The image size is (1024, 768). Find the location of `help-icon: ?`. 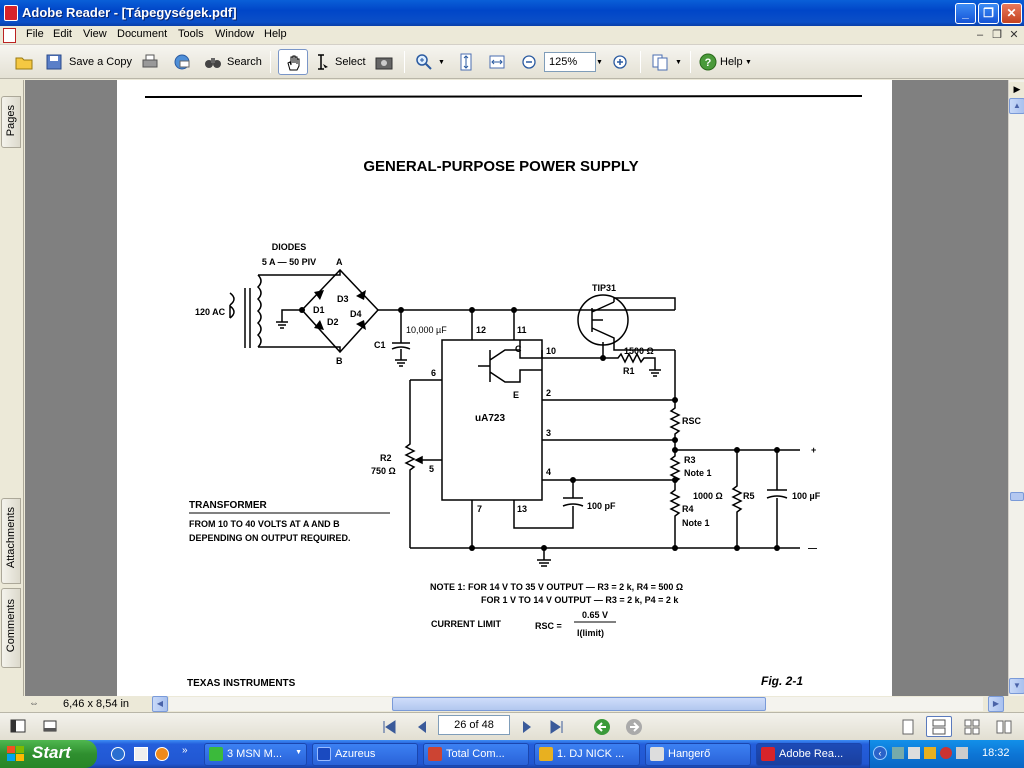

help-icon: ? is located at coordinates (708, 62).